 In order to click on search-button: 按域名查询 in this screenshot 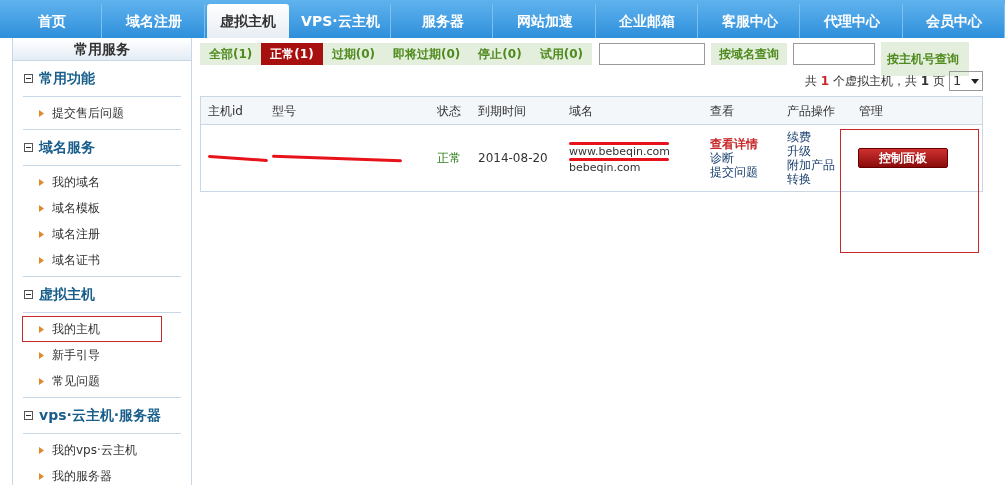, I will do `click(748, 54)`.